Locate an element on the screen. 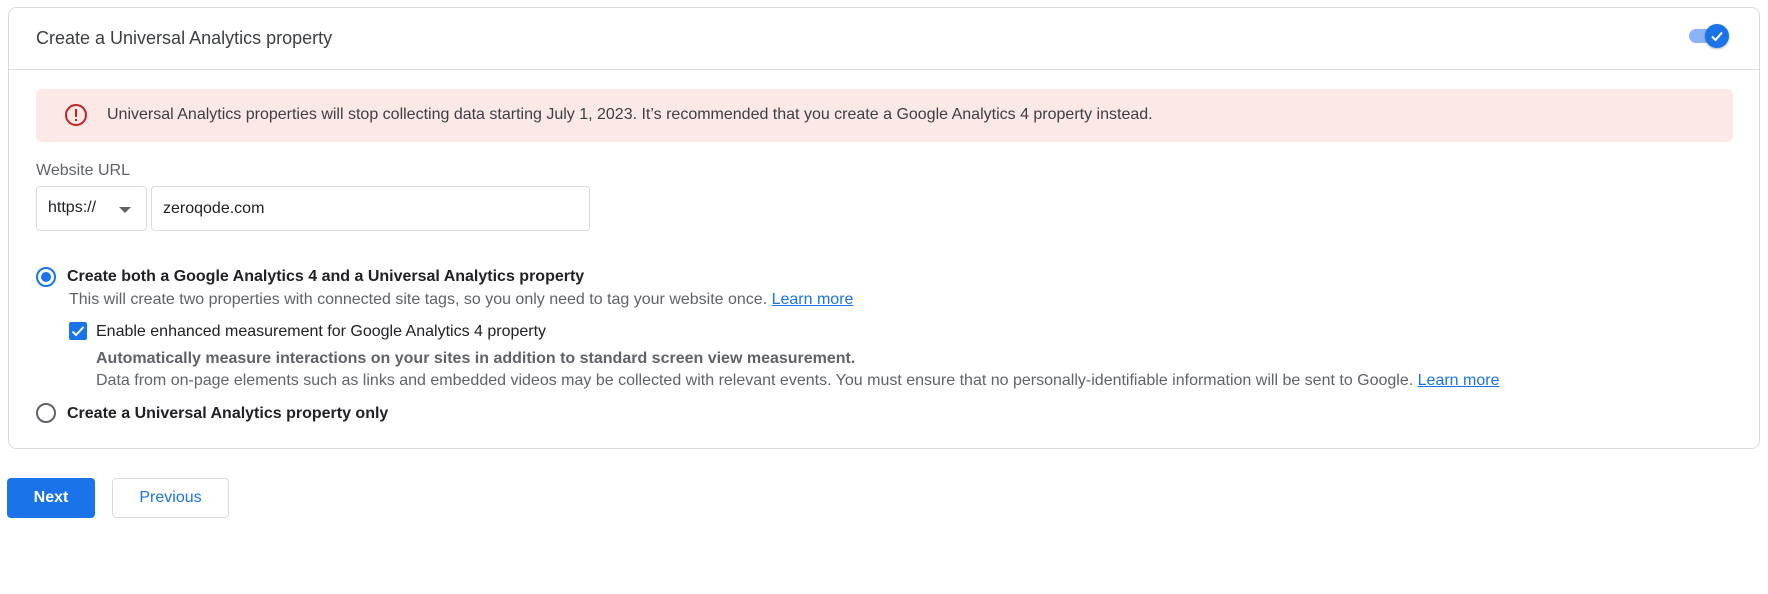  radio-ua-only is located at coordinates (46, 413).